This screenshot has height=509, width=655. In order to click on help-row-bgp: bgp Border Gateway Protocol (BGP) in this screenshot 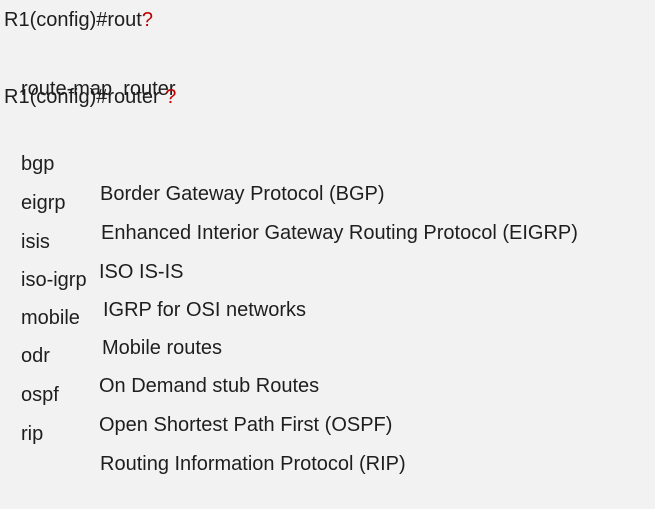, I will do `click(192, 162)`.